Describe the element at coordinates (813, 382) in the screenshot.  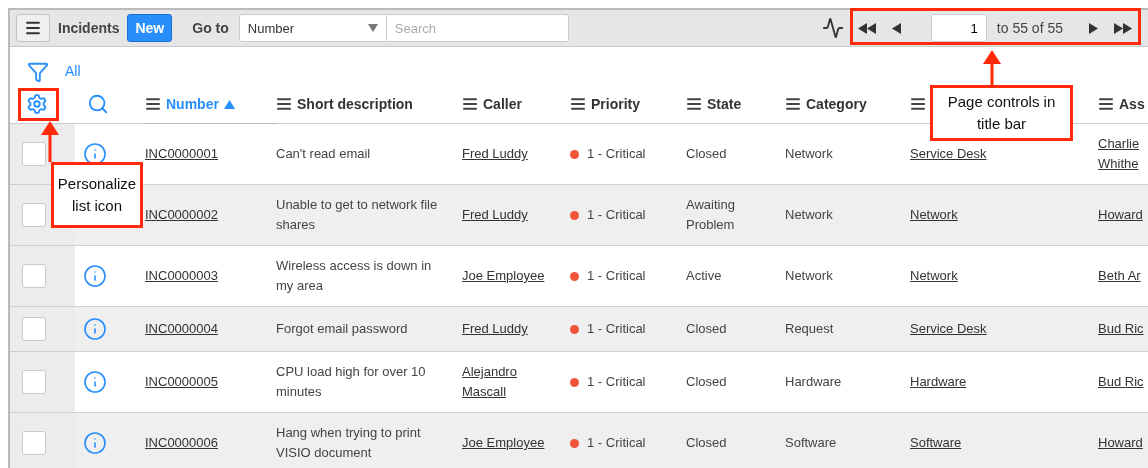
I see `category-cell-text: Hardware` at that location.